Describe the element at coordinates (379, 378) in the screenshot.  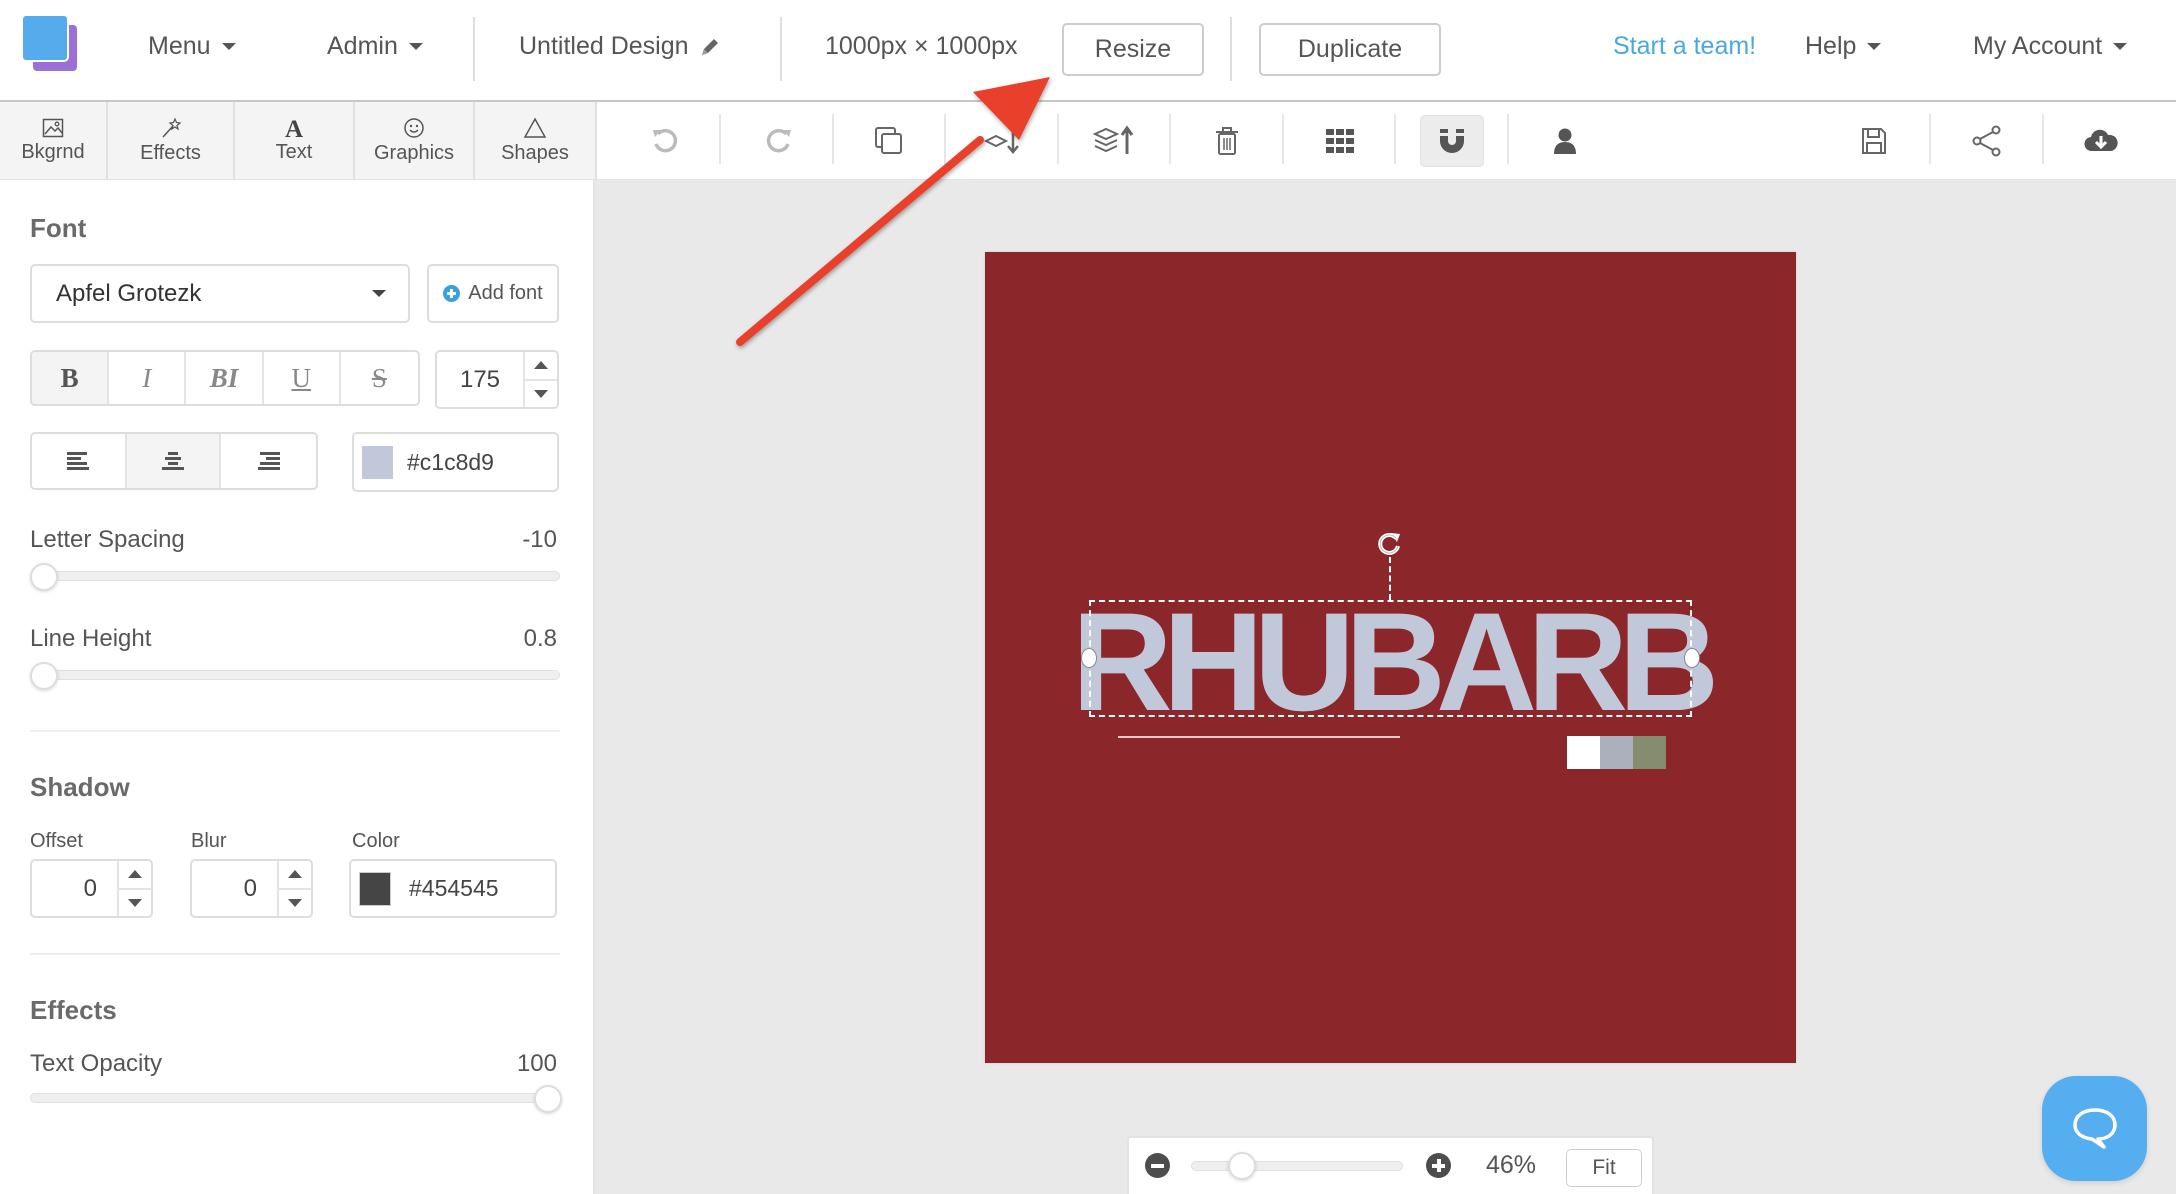
I see `strikethrough-button: S` at that location.